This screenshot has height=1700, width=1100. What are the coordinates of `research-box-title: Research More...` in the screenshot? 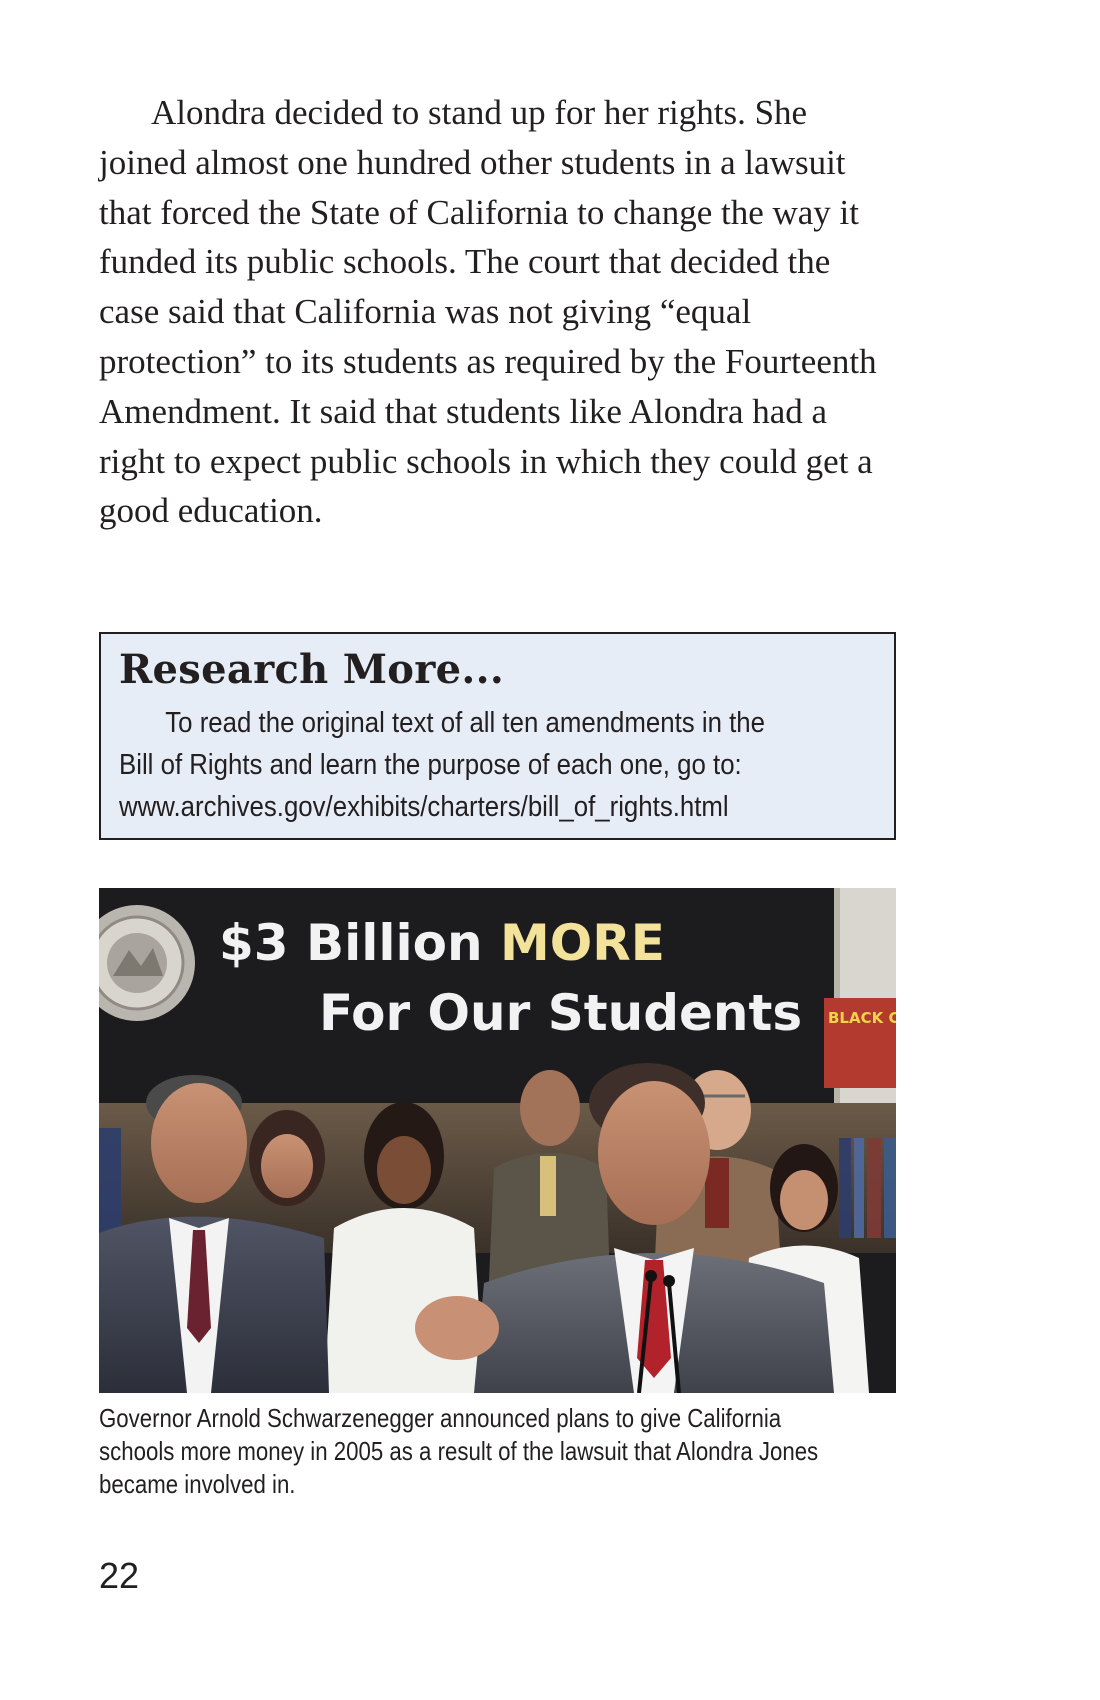 It's located at (312, 669).